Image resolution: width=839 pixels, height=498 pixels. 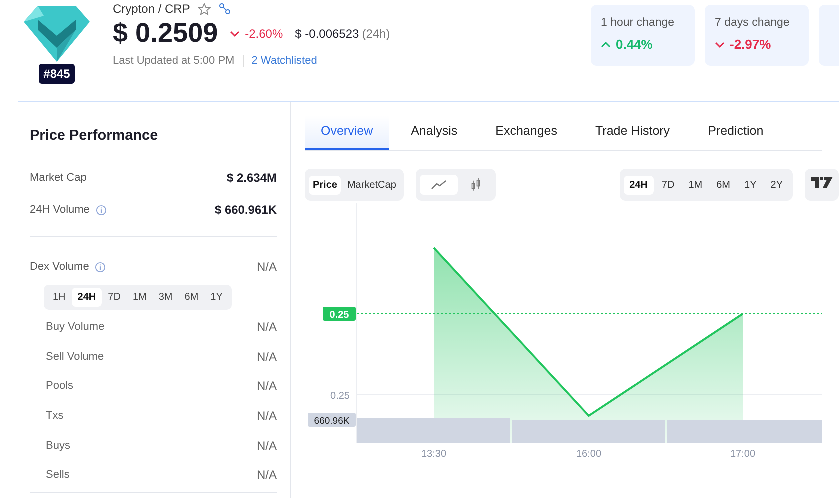 What do you see at coordinates (723, 185) in the screenshot?
I see `range-tab: 6M` at bounding box center [723, 185].